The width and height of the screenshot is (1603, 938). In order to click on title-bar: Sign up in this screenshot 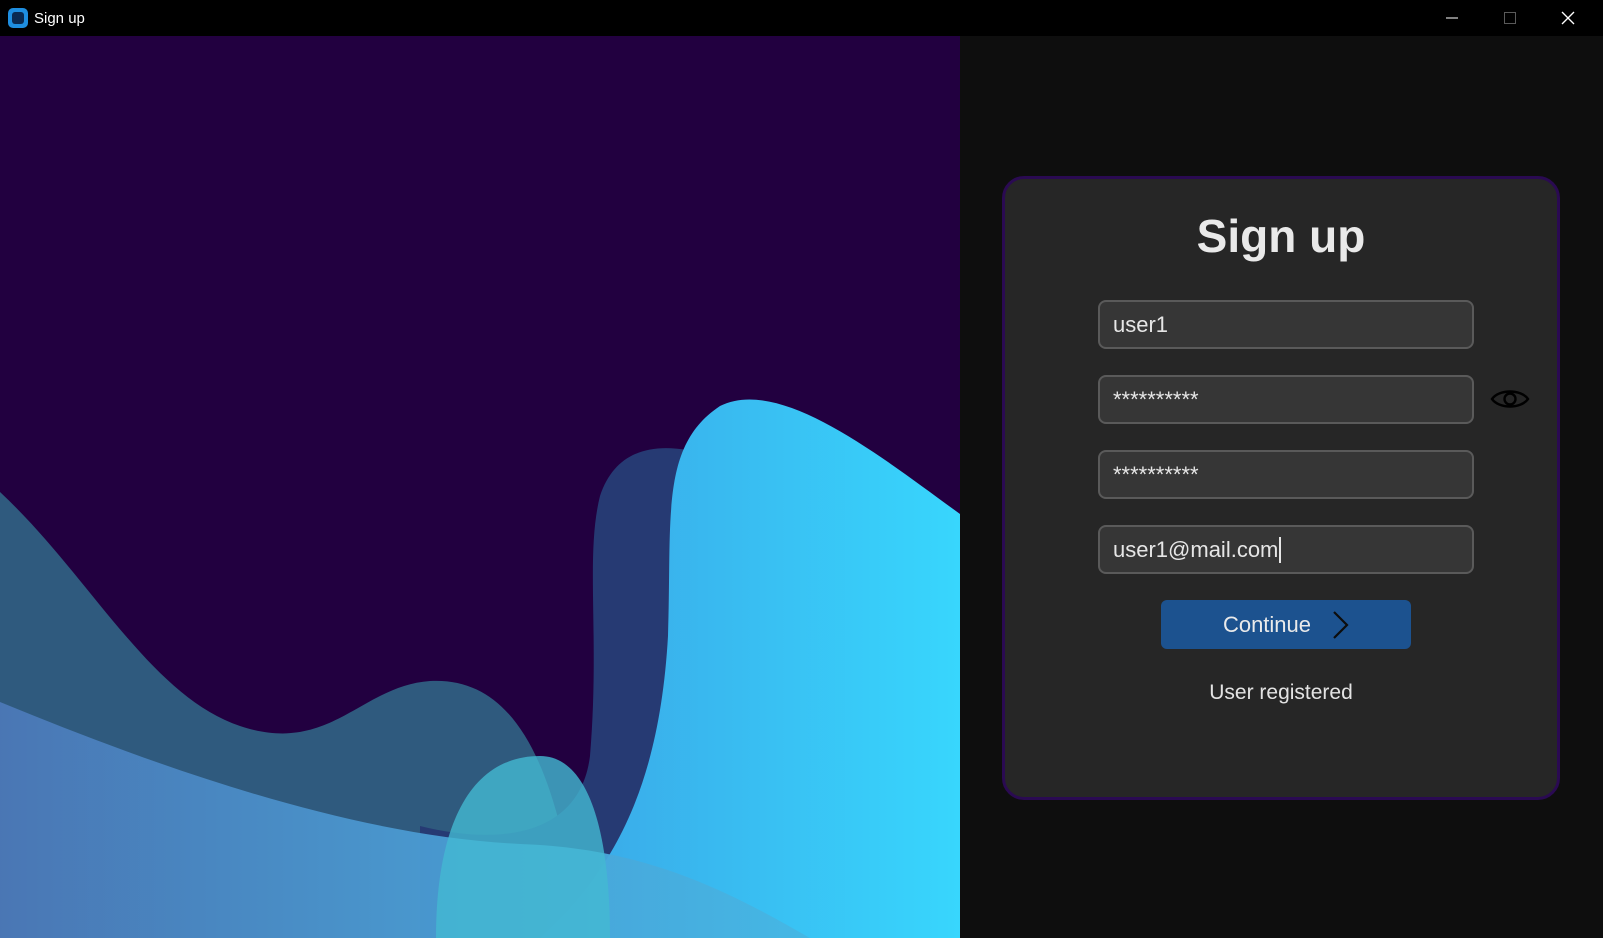, I will do `click(801, 18)`.